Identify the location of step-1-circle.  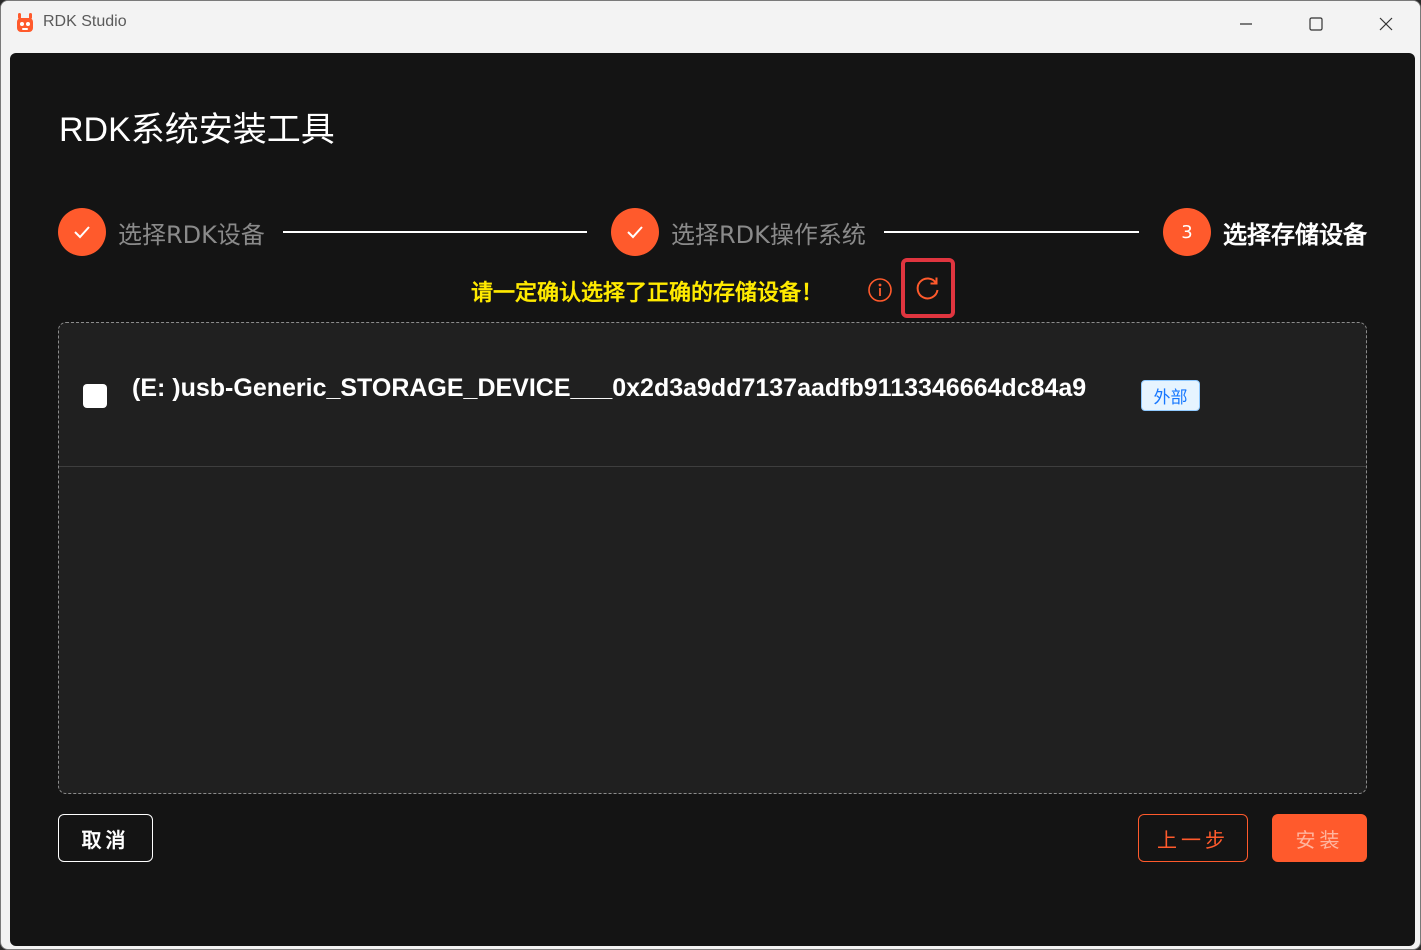
(82, 232).